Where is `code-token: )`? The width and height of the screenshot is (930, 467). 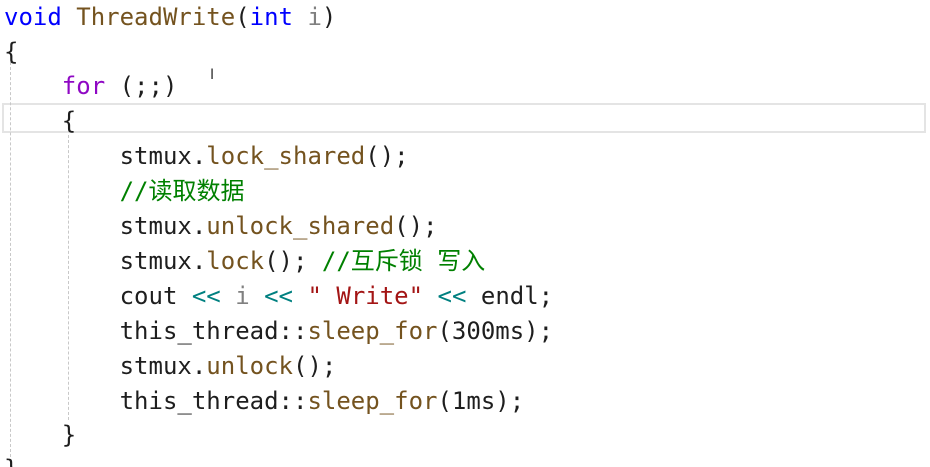 code-token: ) is located at coordinates (329, 17).